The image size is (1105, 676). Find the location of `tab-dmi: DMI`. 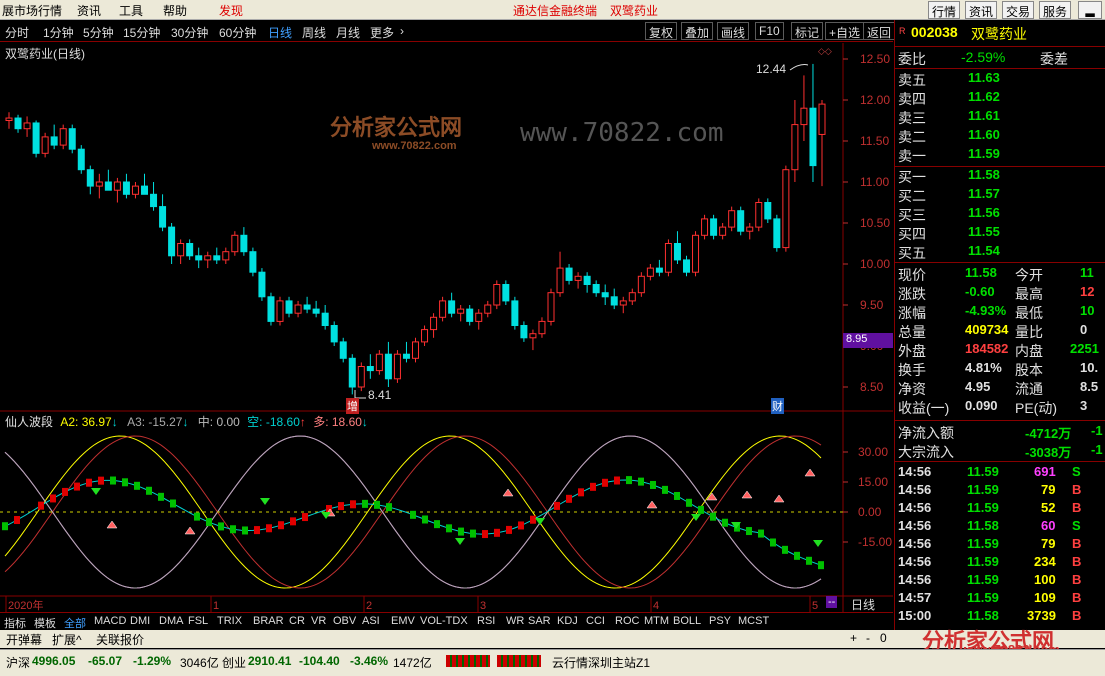

tab-dmi: DMI is located at coordinates (140, 621).